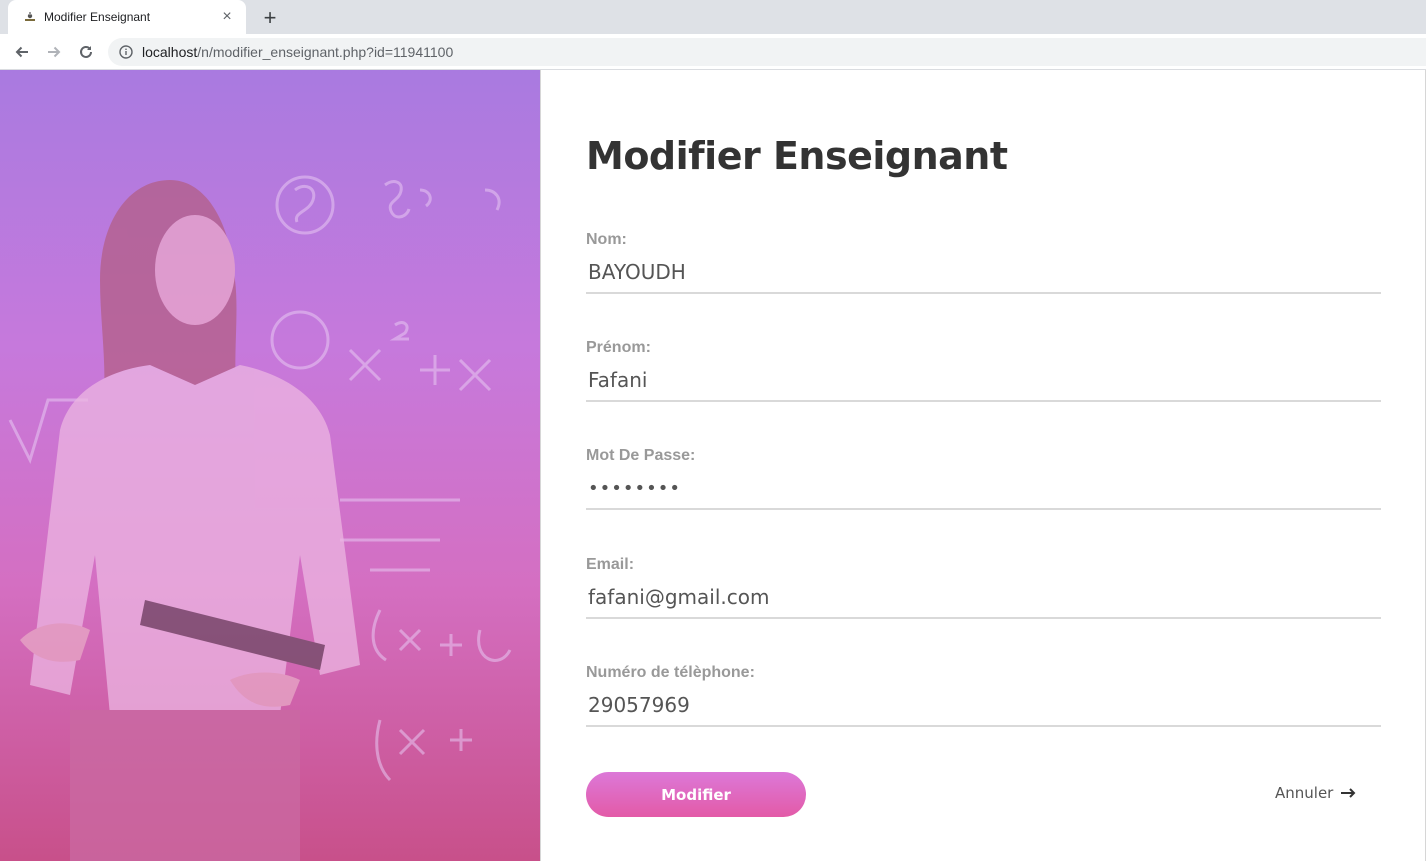 The height and width of the screenshot is (861, 1426). I want to click on info-icon, so click(126, 52).